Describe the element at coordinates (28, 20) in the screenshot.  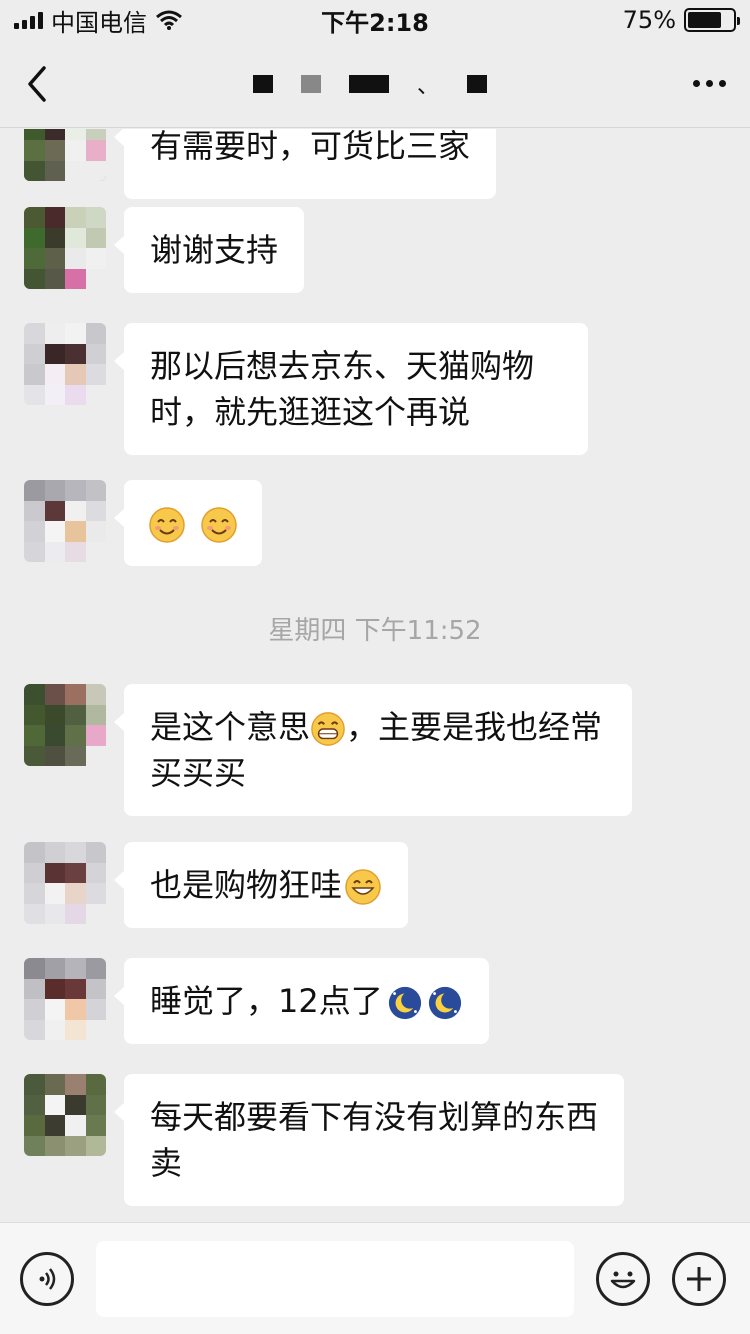
I see `signal-icon` at that location.